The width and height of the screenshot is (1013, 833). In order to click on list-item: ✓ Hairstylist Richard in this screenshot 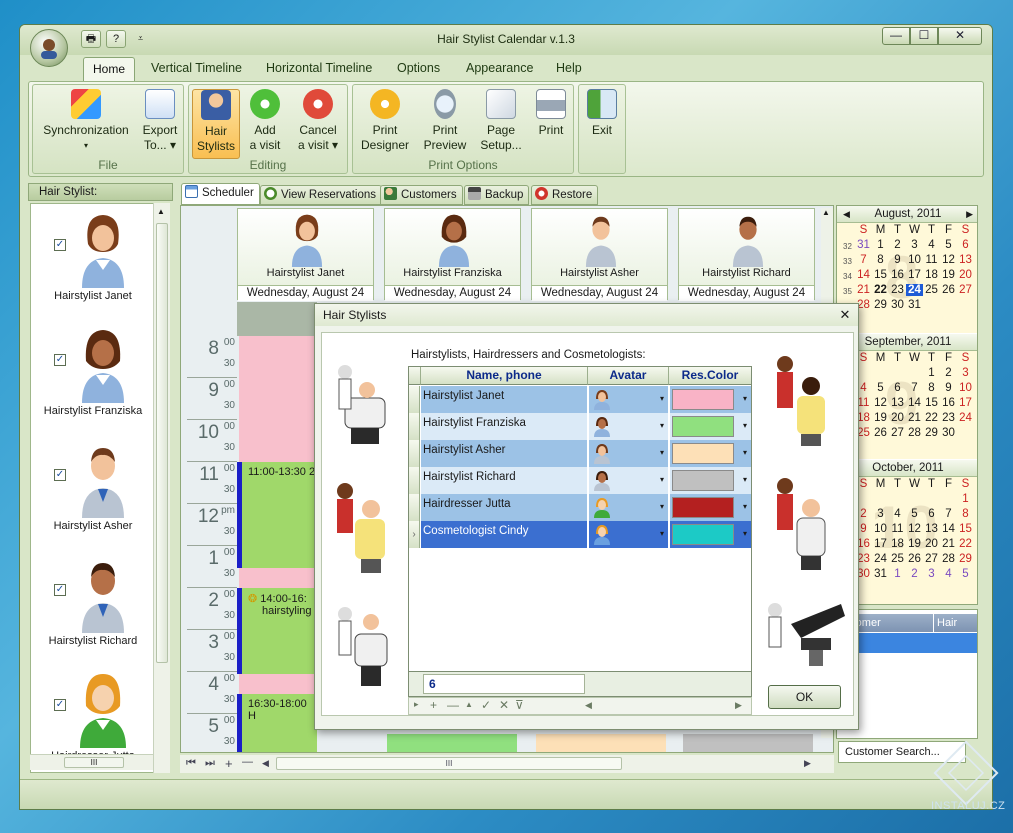, I will do `click(93, 608)`.